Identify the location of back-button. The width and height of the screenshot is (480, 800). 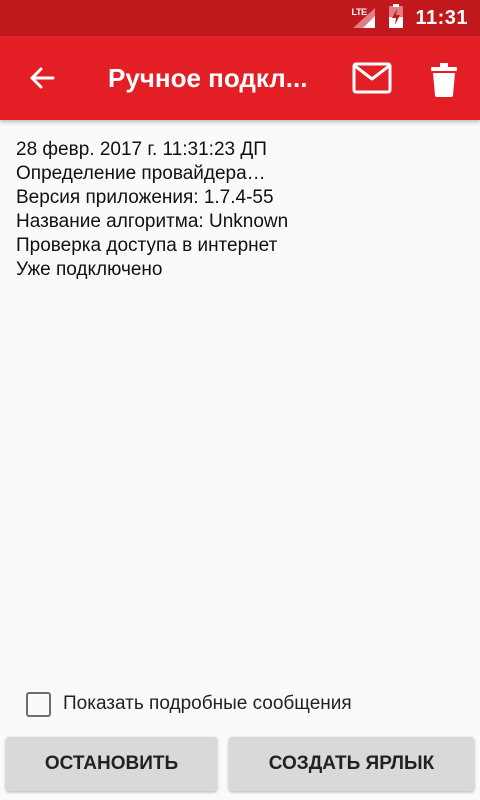
(42, 78).